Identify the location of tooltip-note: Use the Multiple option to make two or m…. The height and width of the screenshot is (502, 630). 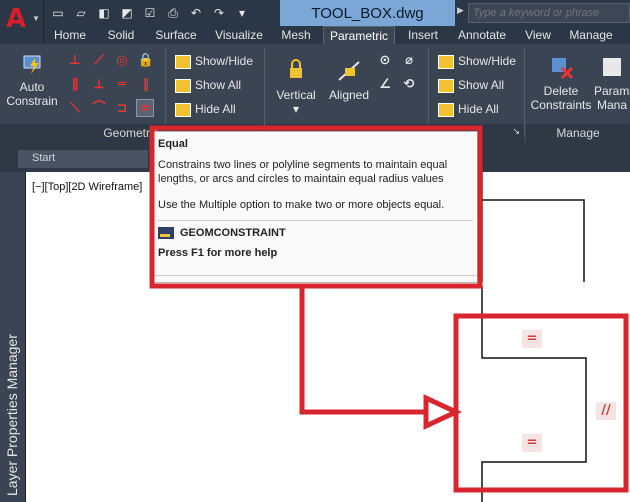
(301, 205).